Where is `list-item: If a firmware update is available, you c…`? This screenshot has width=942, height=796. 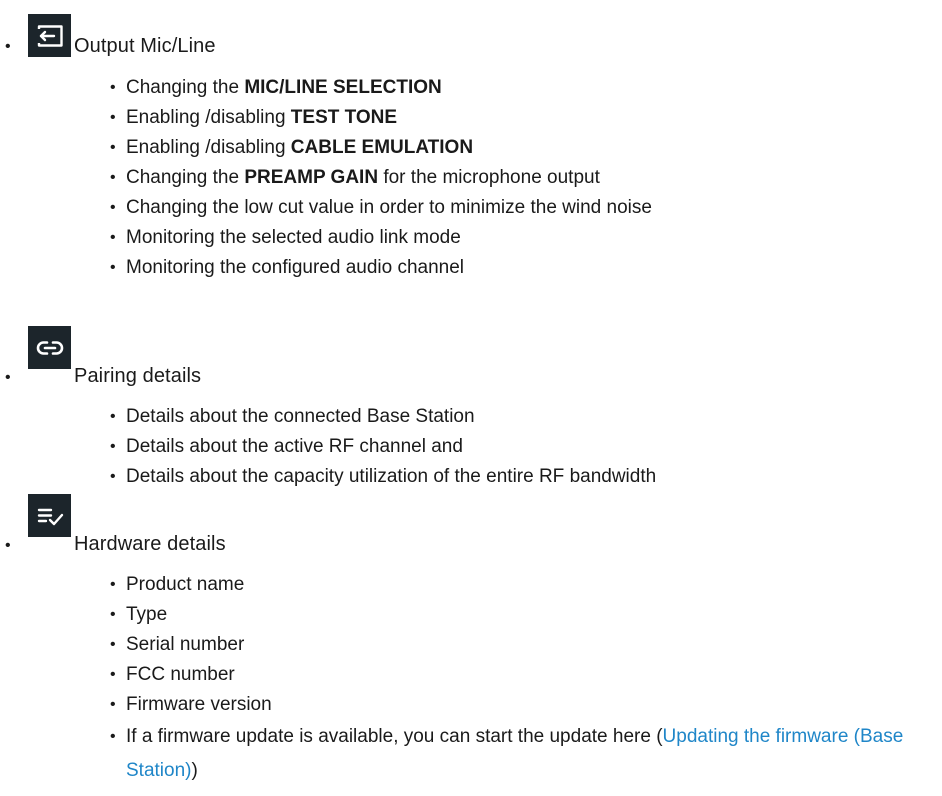
list-item: If a firmware update is available, you c… is located at coordinates (471, 754).